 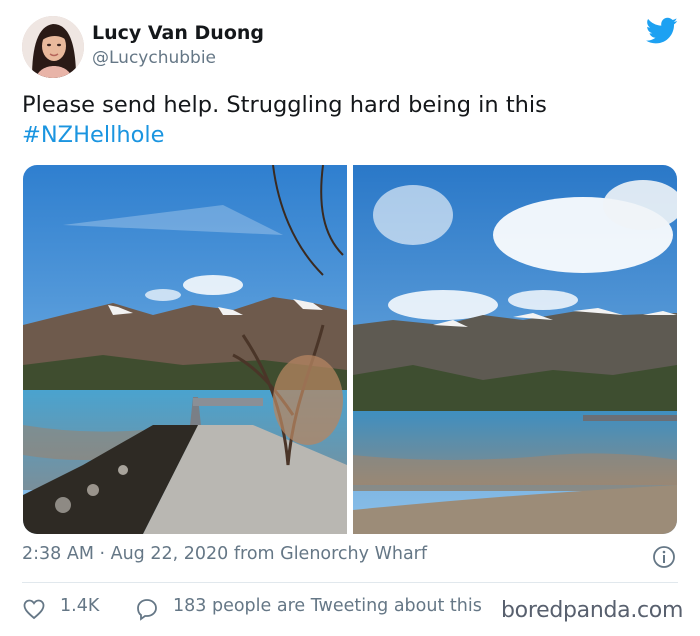 I want to click on tweeting-about-link: 183 people are Tweeting about this, so click(x=327, y=606).